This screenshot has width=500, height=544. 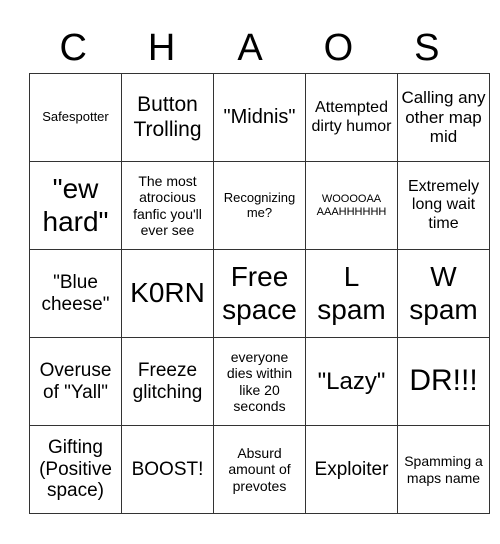 I want to click on header-letter: A, so click(x=250, y=48).